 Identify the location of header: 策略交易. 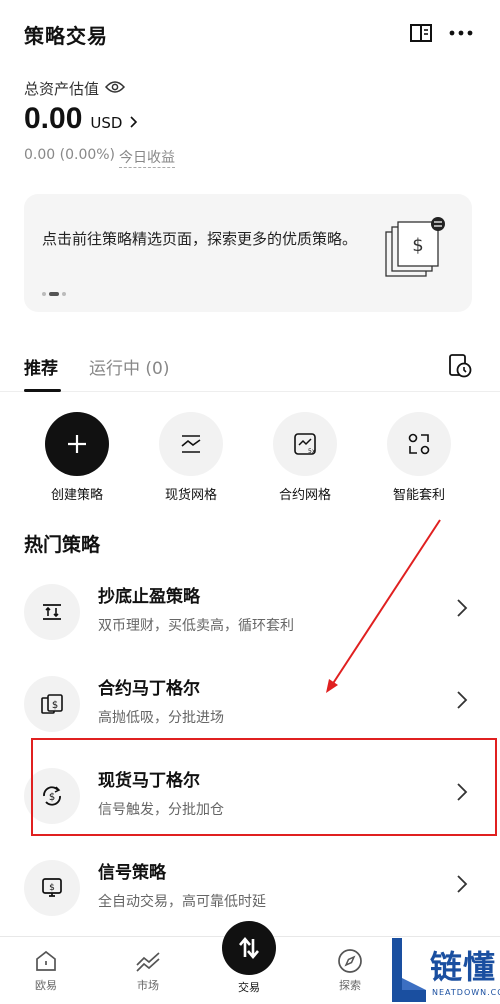
(250, 35).